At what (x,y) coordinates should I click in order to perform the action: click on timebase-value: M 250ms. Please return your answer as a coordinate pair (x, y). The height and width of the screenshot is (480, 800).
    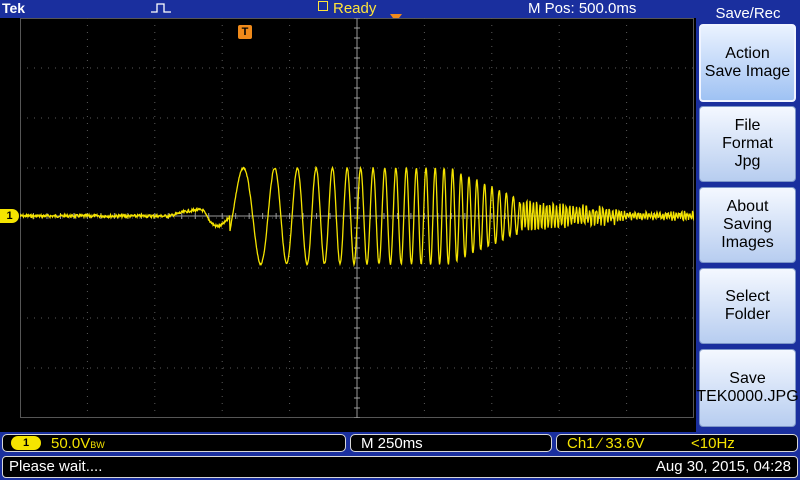
    Looking at the image, I should click on (392, 443).